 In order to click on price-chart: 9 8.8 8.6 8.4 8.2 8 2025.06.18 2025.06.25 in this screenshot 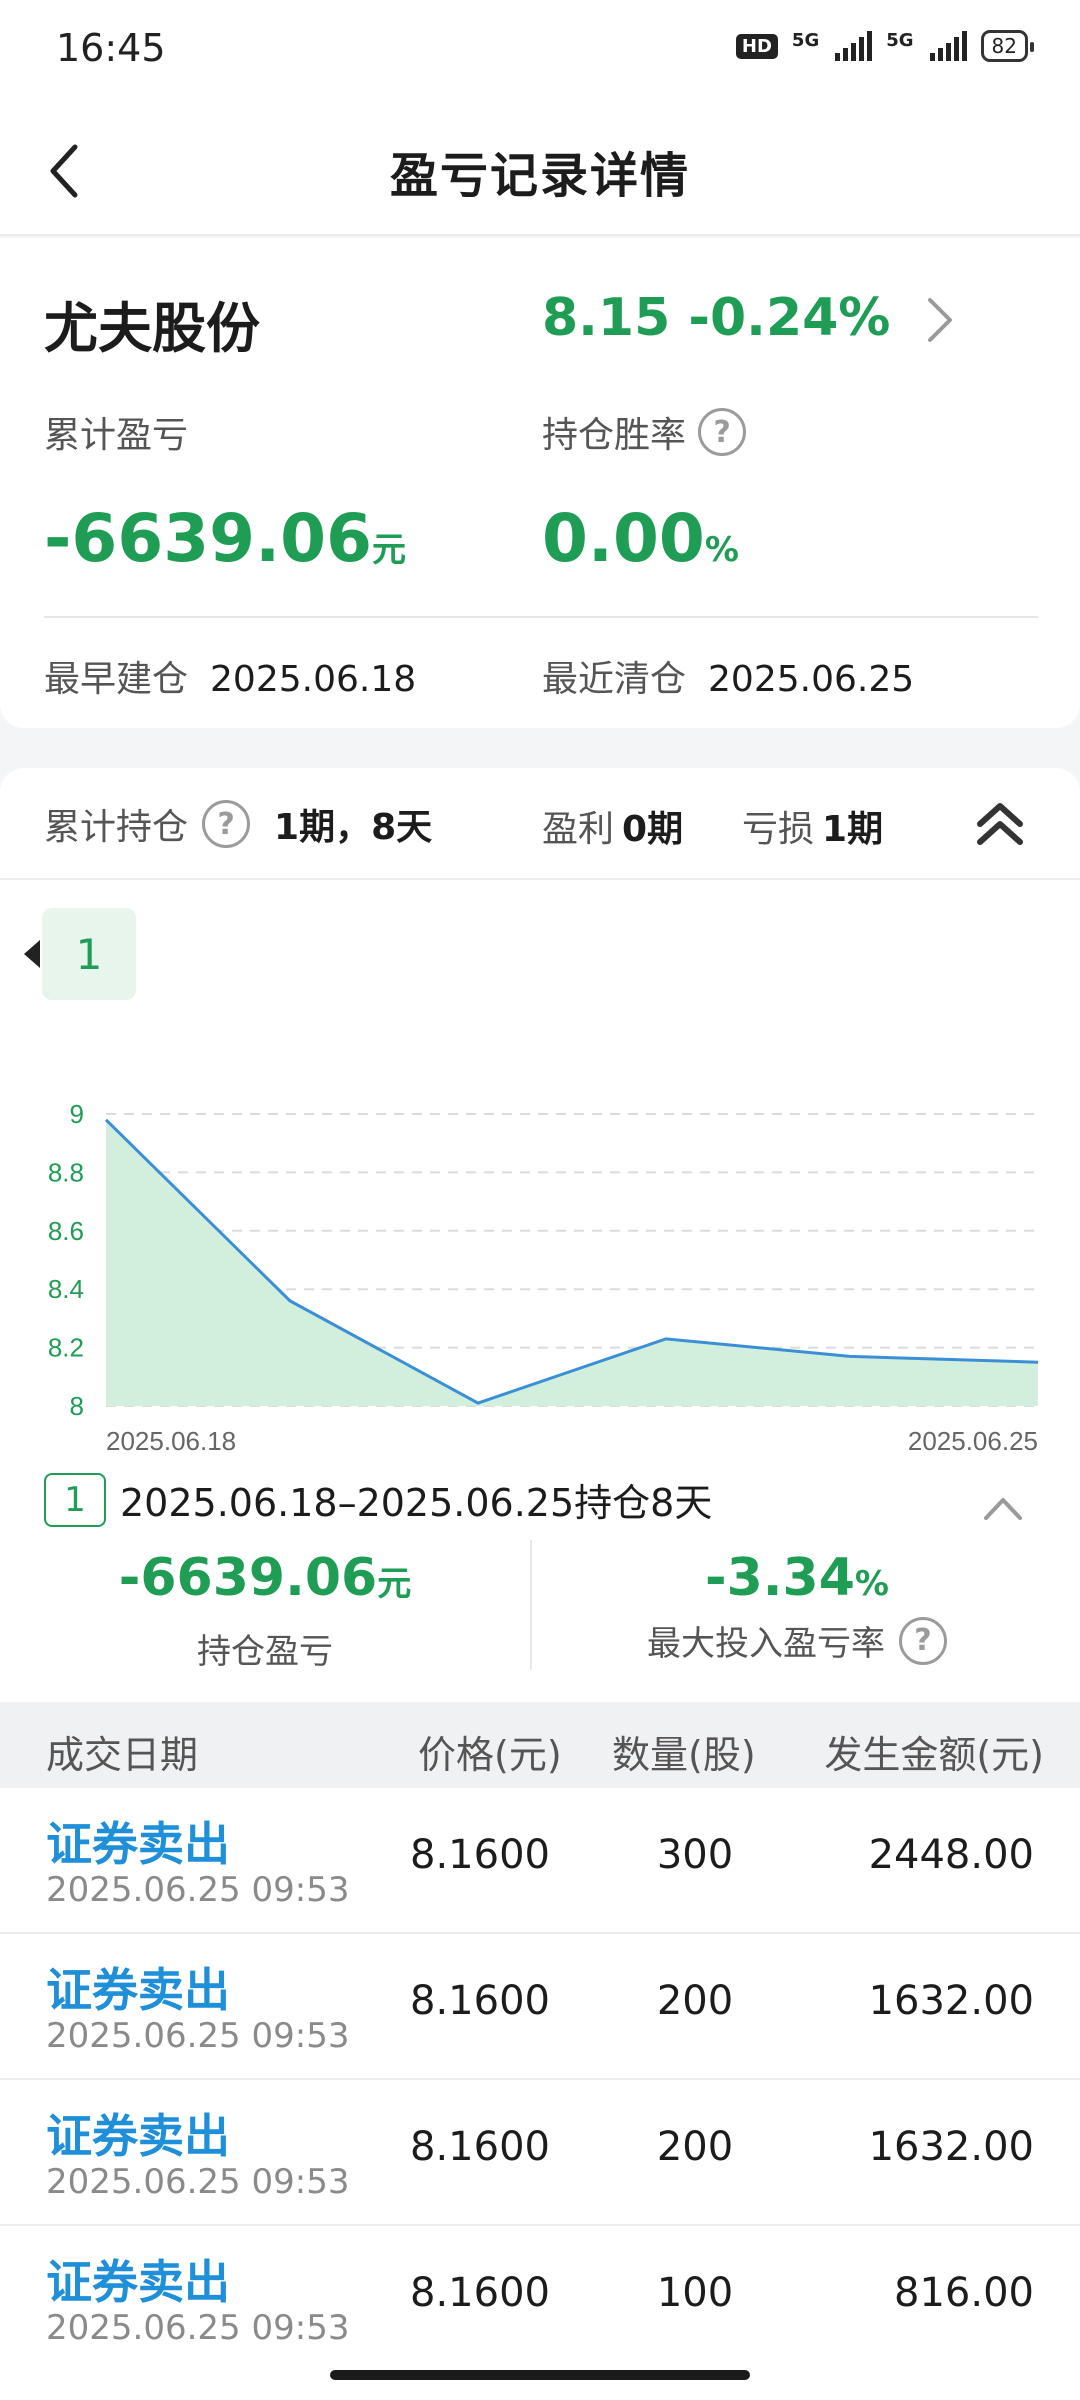, I will do `click(543, 1277)`.